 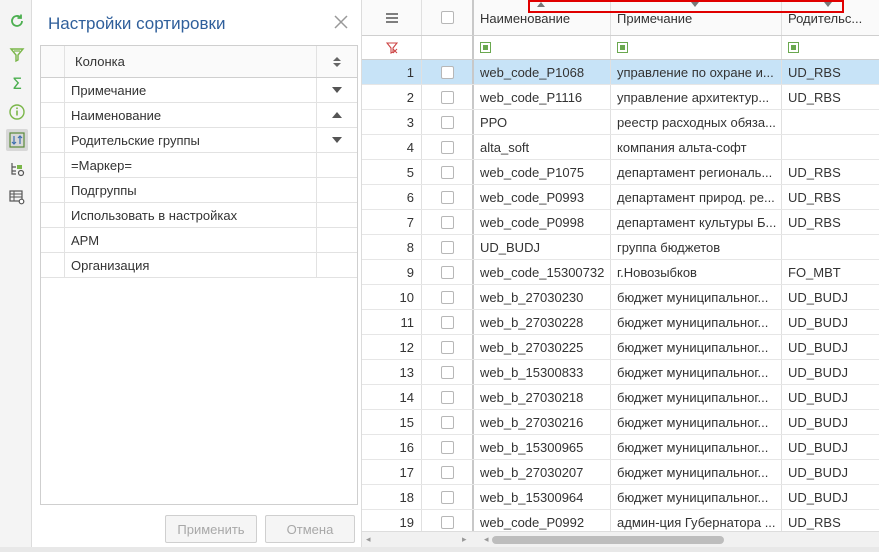 I want to click on clear-filter-icon, so click(x=392, y=47).